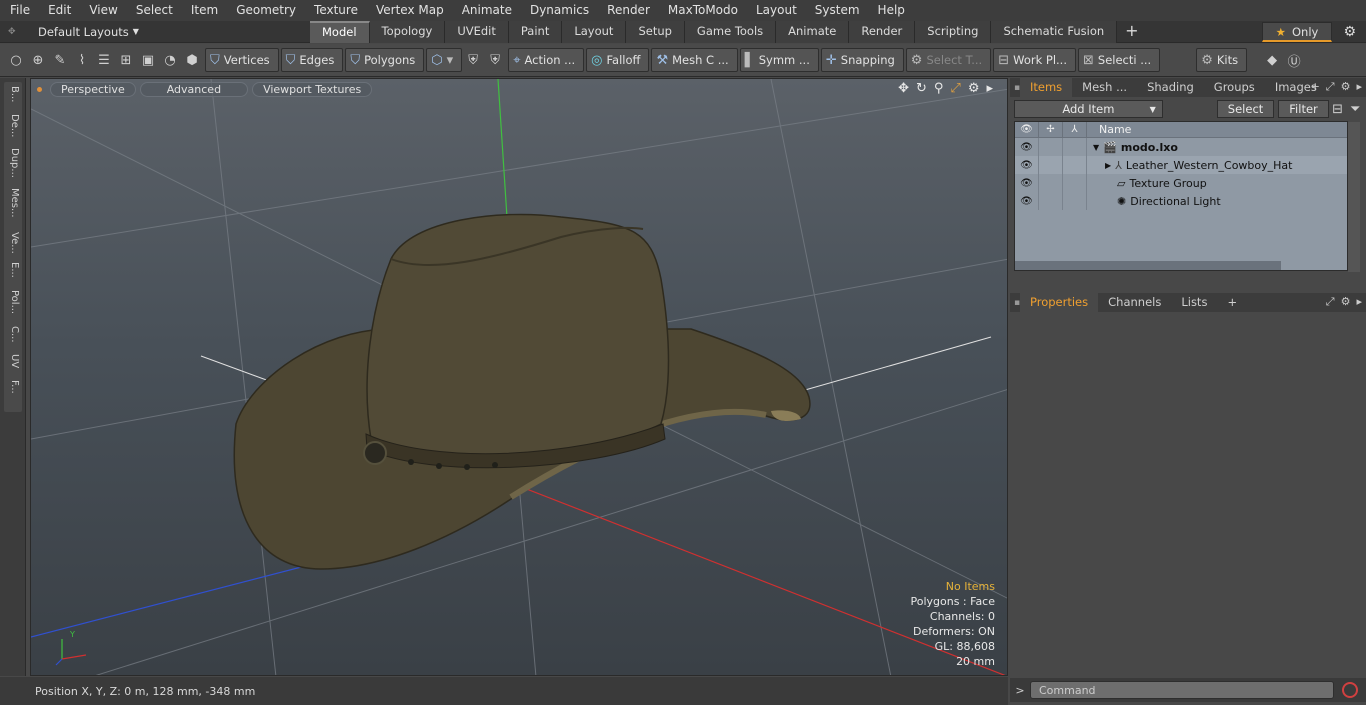 The width and height of the screenshot is (1366, 705). What do you see at coordinates (1027, 129) in the screenshot?
I see `visibility-column-icon: 👁` at bounding box center [1027, 129].